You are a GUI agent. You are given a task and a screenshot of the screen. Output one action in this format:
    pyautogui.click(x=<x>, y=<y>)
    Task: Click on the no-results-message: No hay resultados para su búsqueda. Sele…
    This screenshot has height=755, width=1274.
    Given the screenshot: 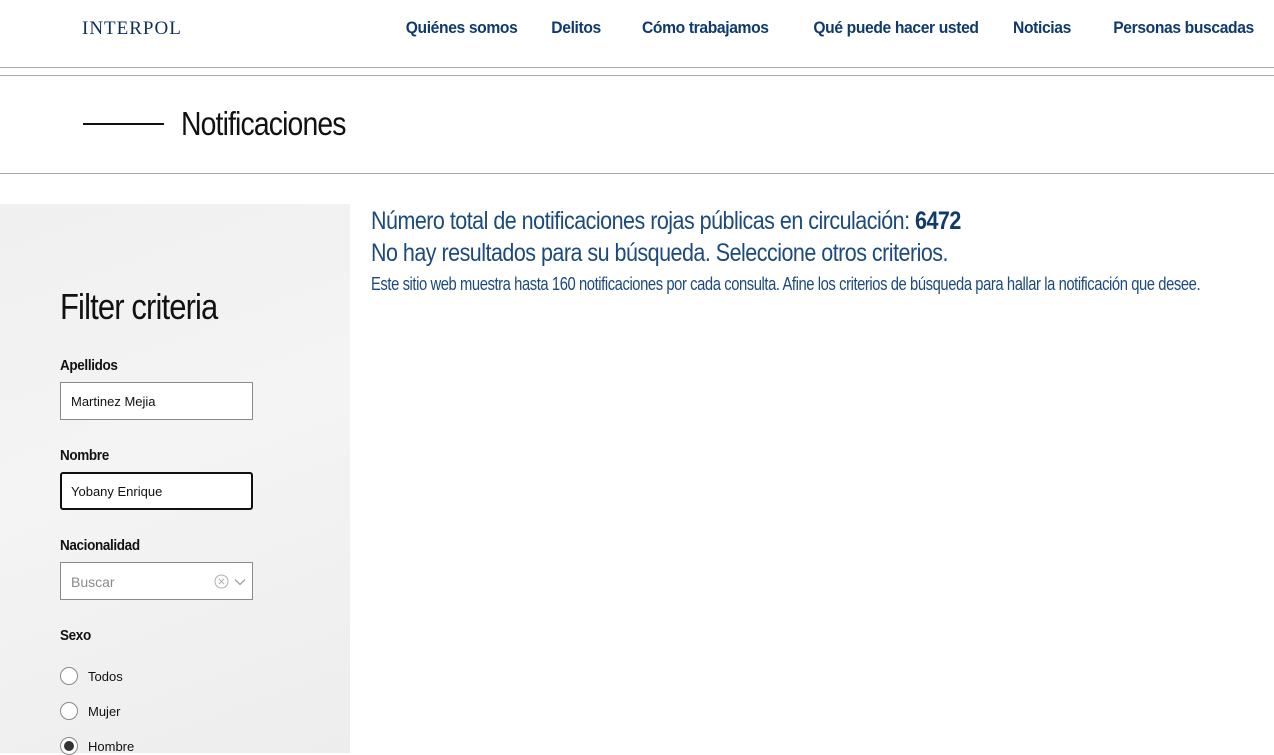 What is the action you would take?
    pyautogui.click(x=660, y=253)
    